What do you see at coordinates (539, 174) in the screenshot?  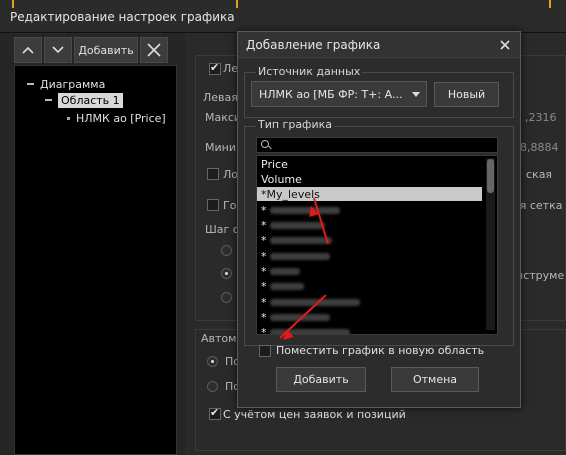 I see `log-scale-label-right: ская` at bounding box center [539, 174].